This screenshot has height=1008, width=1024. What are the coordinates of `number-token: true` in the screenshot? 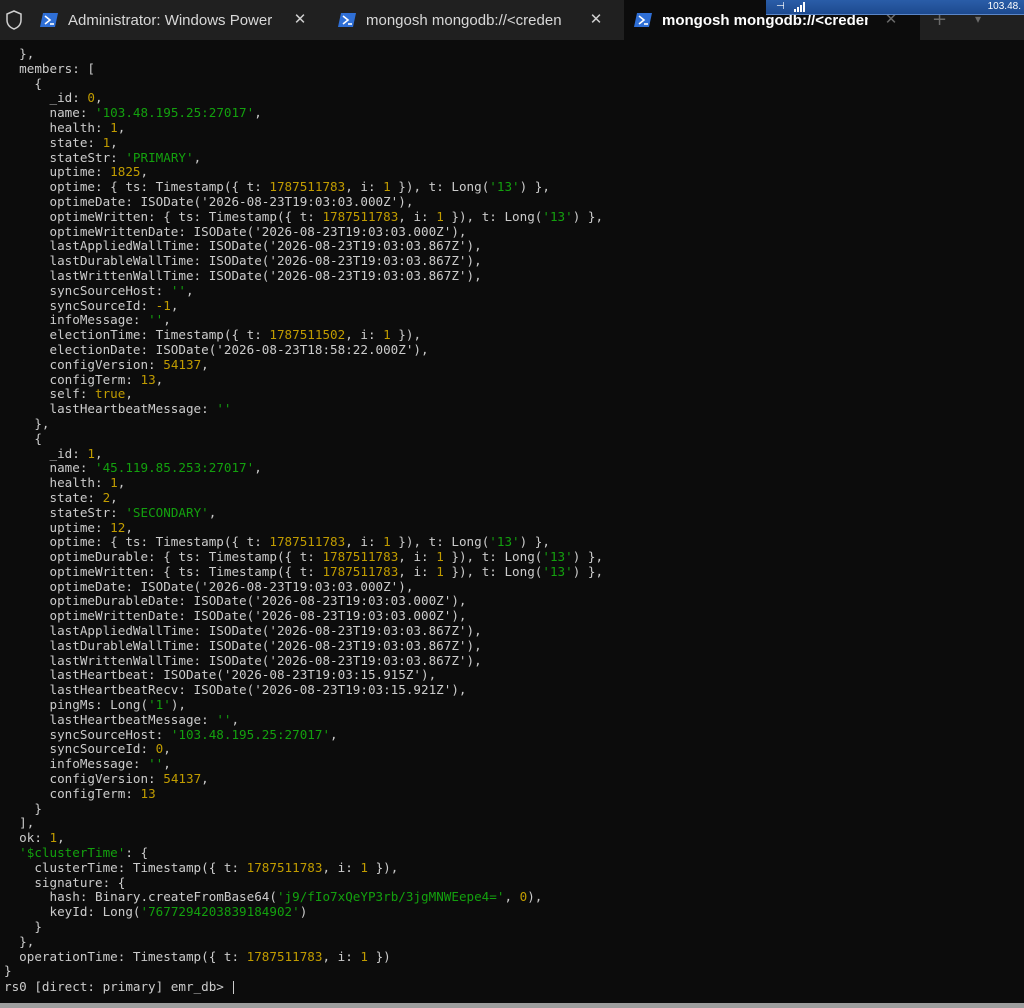 It's located at (110, 394).